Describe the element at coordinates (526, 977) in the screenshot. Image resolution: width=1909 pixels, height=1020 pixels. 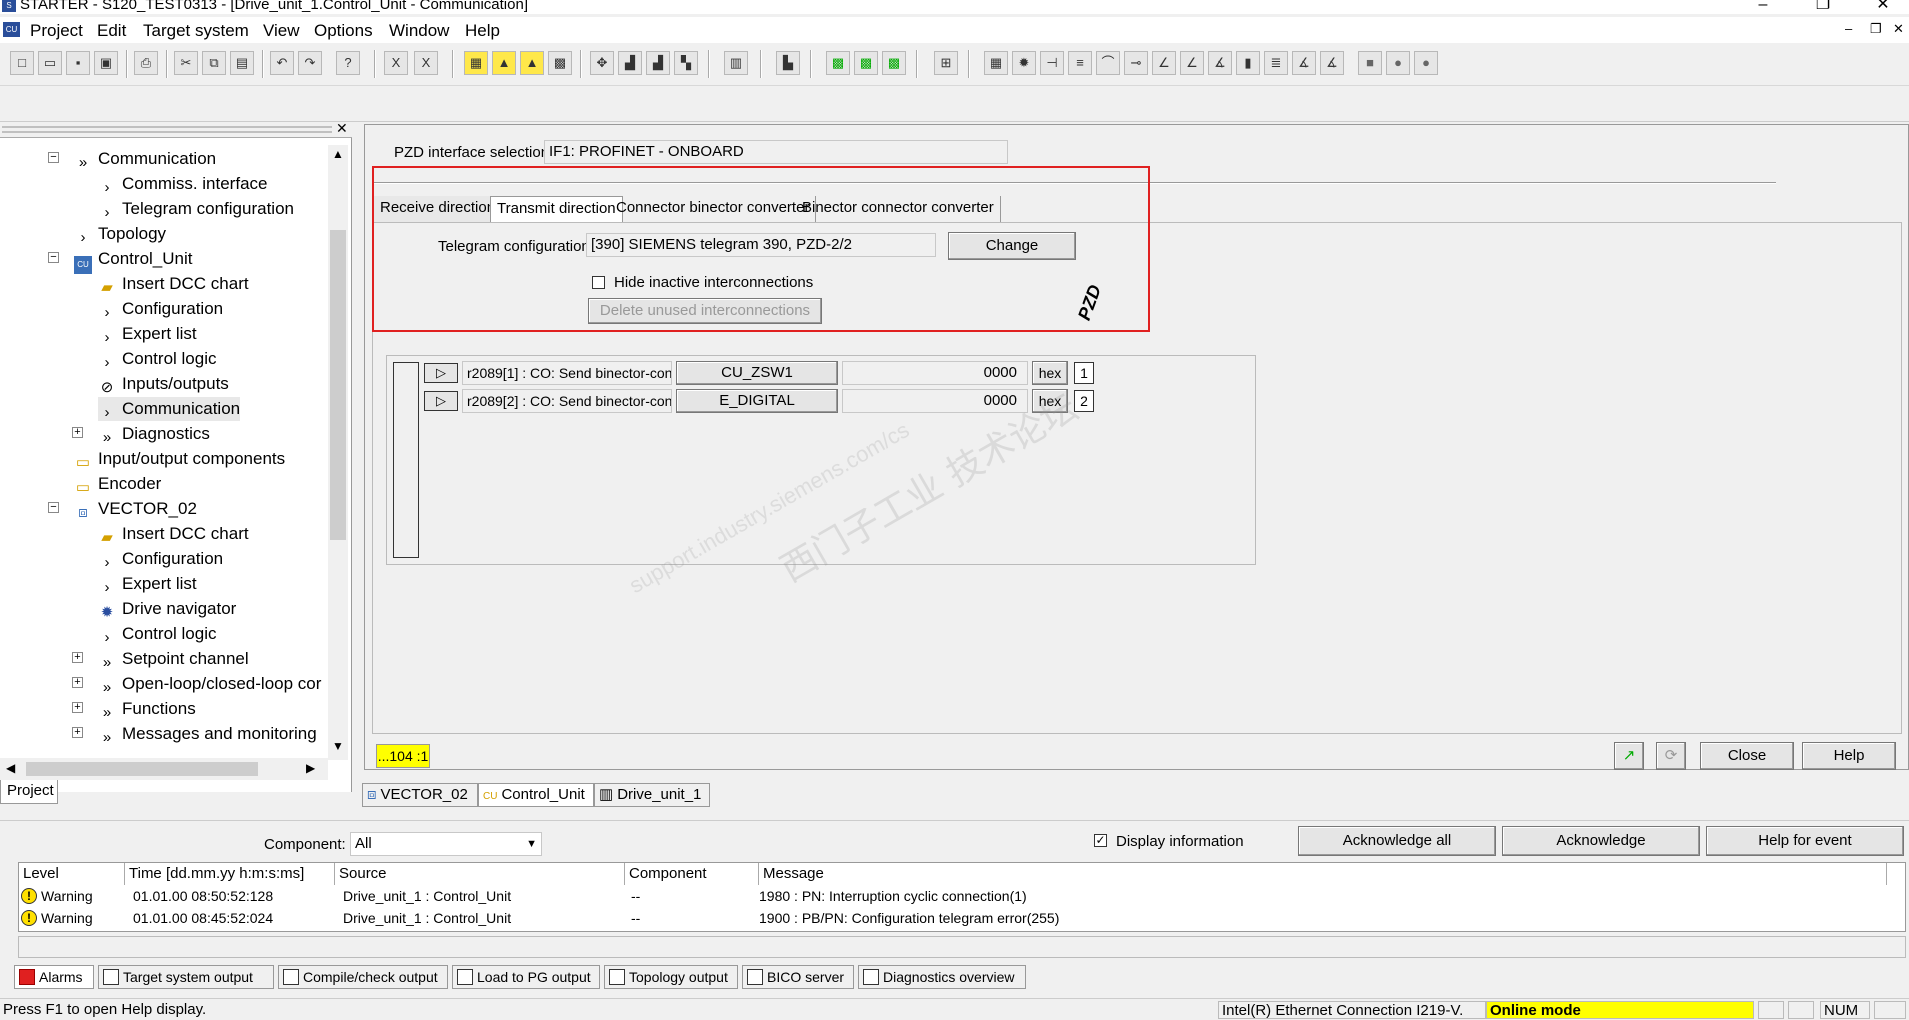
I see `tab-load-to-pg-output: Load to PG output` at that location.